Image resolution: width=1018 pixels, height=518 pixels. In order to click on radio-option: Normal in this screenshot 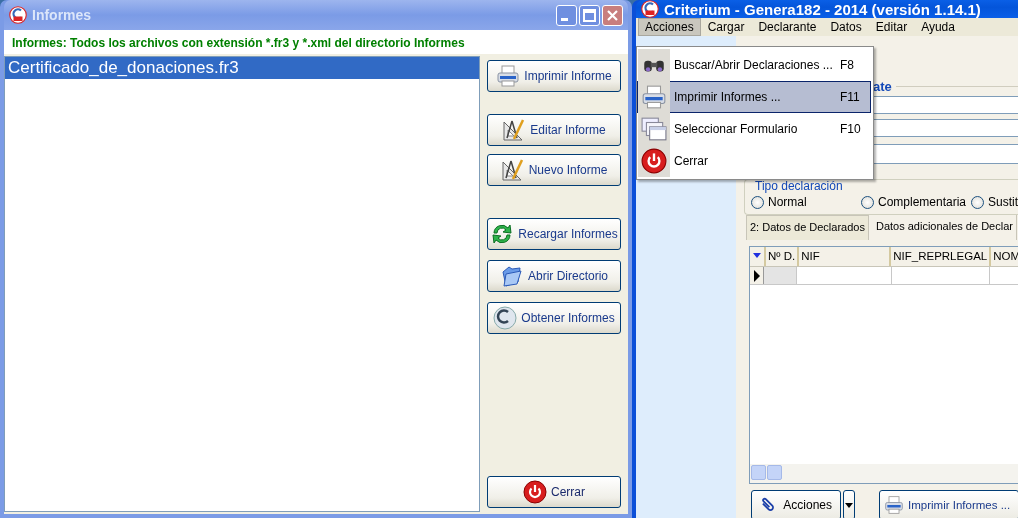, I will do `click(806, 202)`.